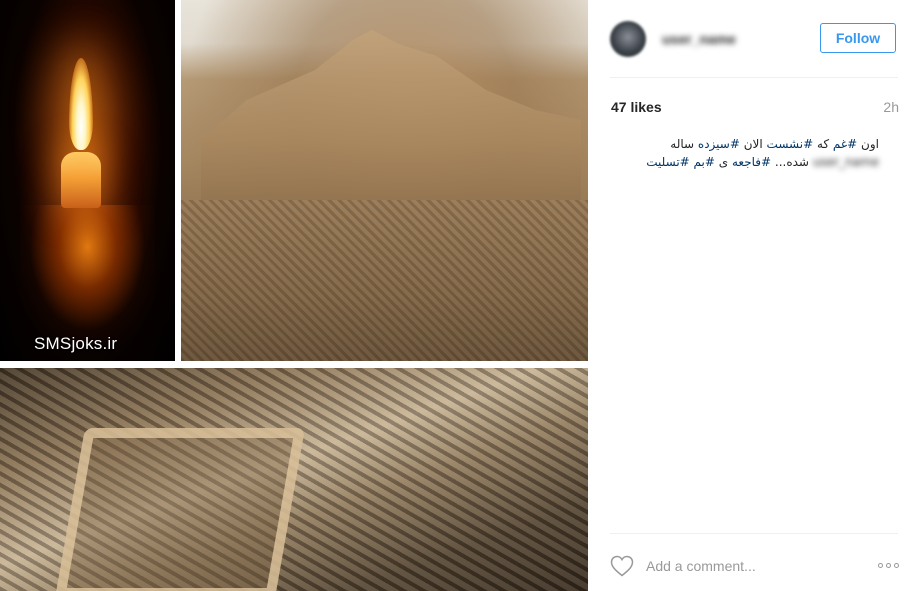  I want to click on candle-reflection, so click(87, 275).